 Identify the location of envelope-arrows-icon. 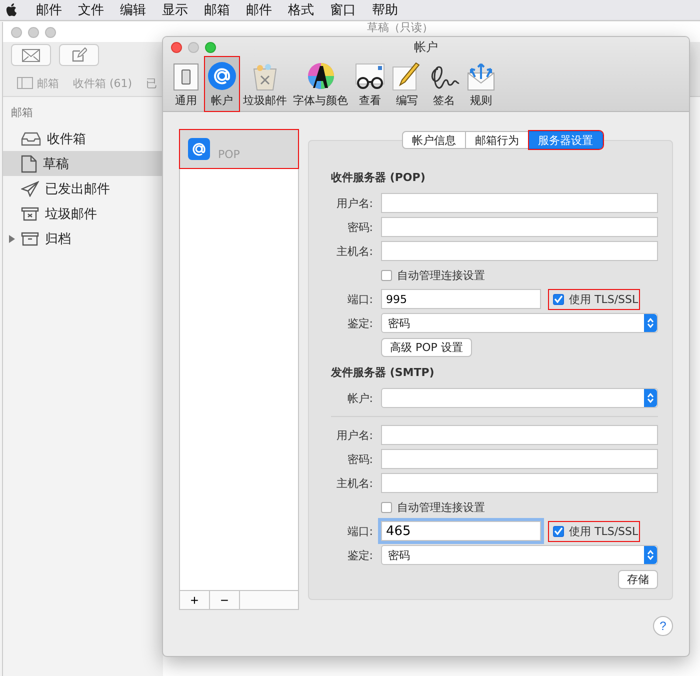
(481, 76).